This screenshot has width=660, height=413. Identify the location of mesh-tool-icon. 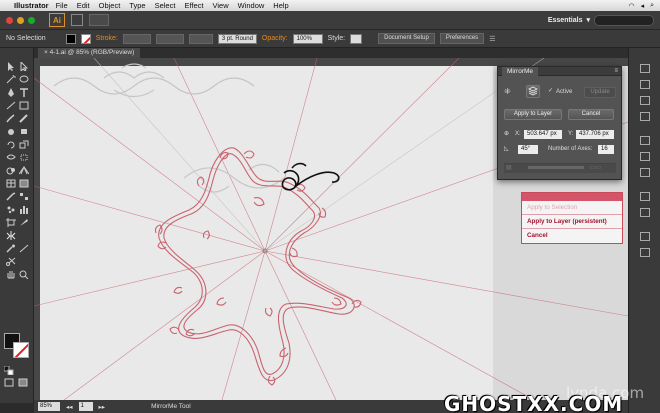
(11, 183).